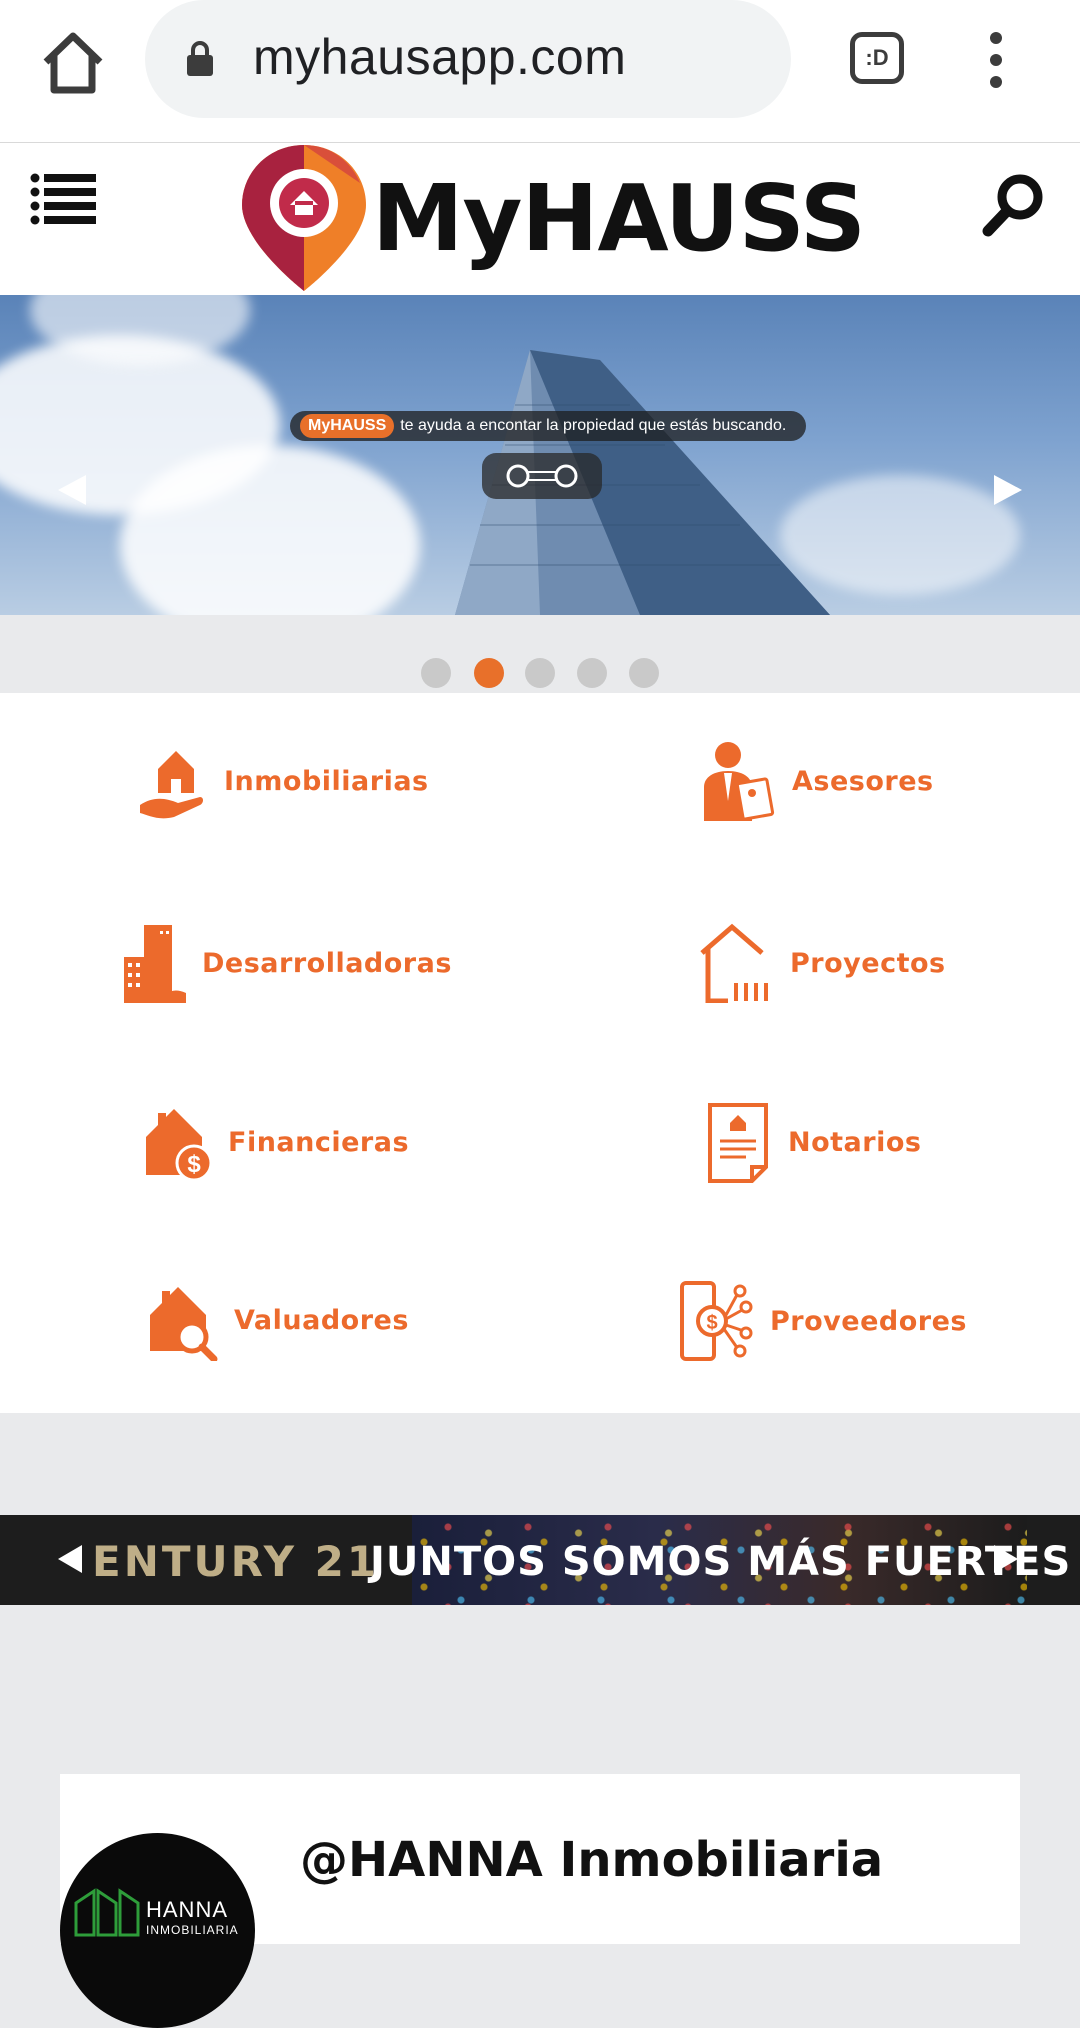  Describe the element at coordinates (868, 1321) in the screenshot. I see `category-label: Proveedores` at that location.